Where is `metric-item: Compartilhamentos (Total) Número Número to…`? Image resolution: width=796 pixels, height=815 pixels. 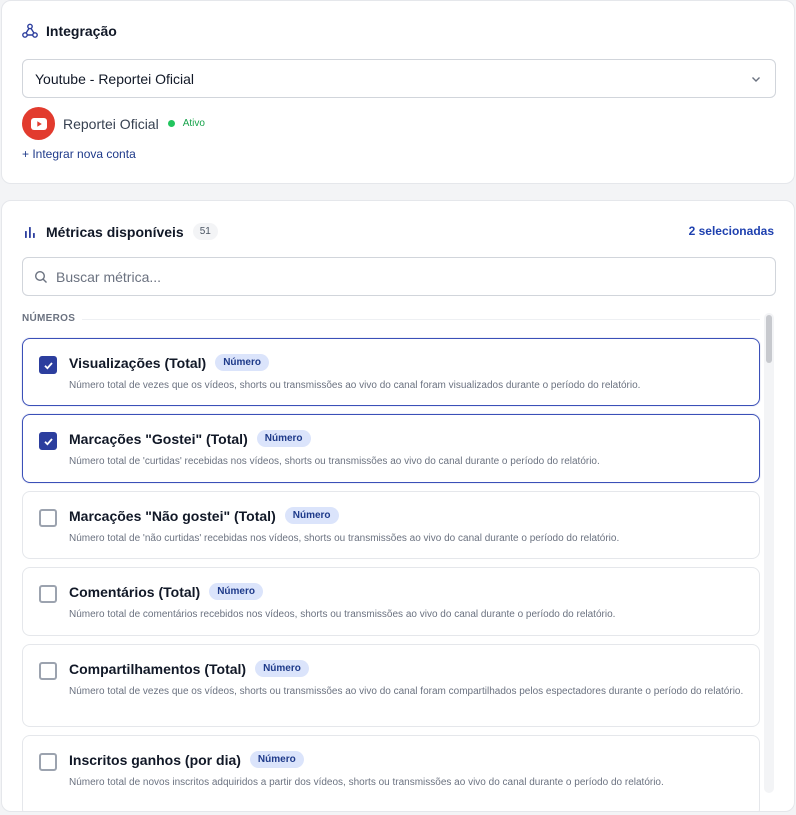
metric-item: Compartilhamentos (Total) Número Número to… is located at coordinates (391, 685).